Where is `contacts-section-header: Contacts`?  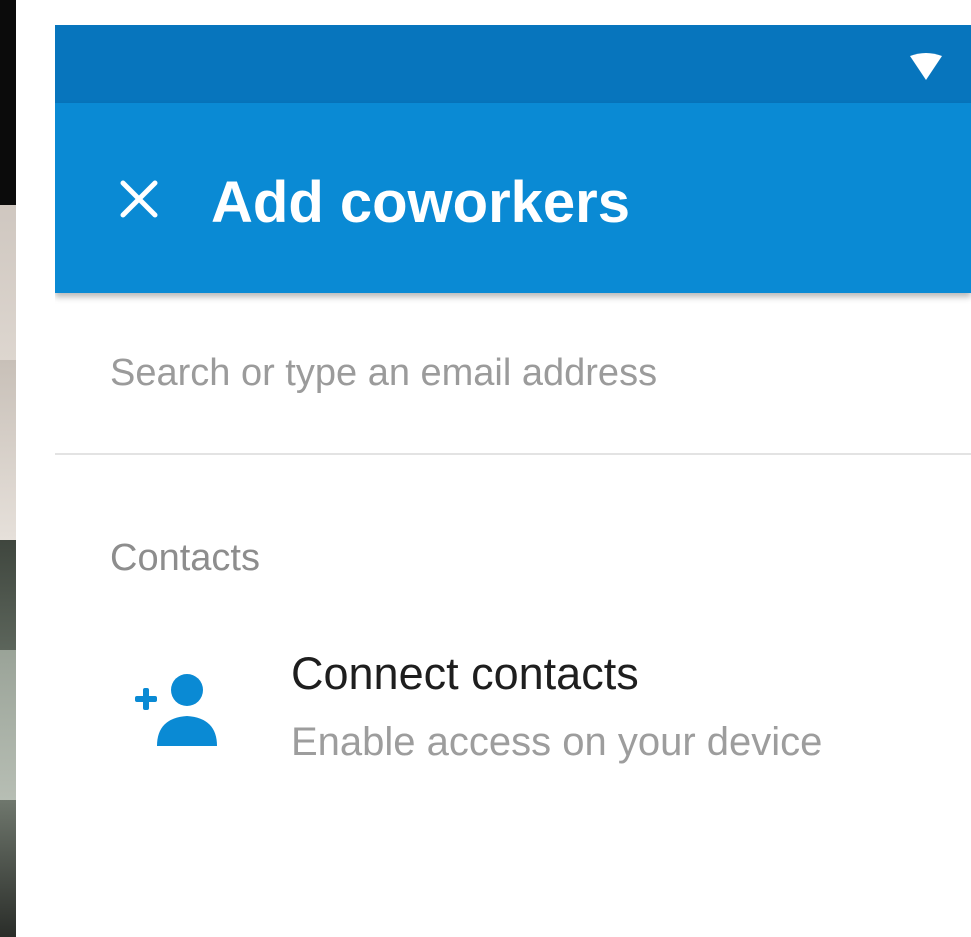
contacts-section-header: Contacts is located at coordinates (185, 558).